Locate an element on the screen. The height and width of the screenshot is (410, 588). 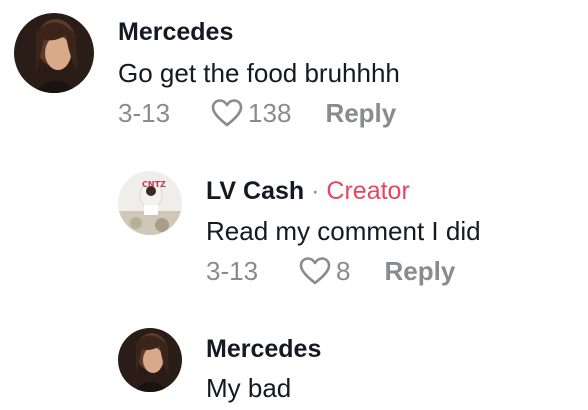
comment-meta: 3-13 138 Reply is located at coordinates (257, 113).